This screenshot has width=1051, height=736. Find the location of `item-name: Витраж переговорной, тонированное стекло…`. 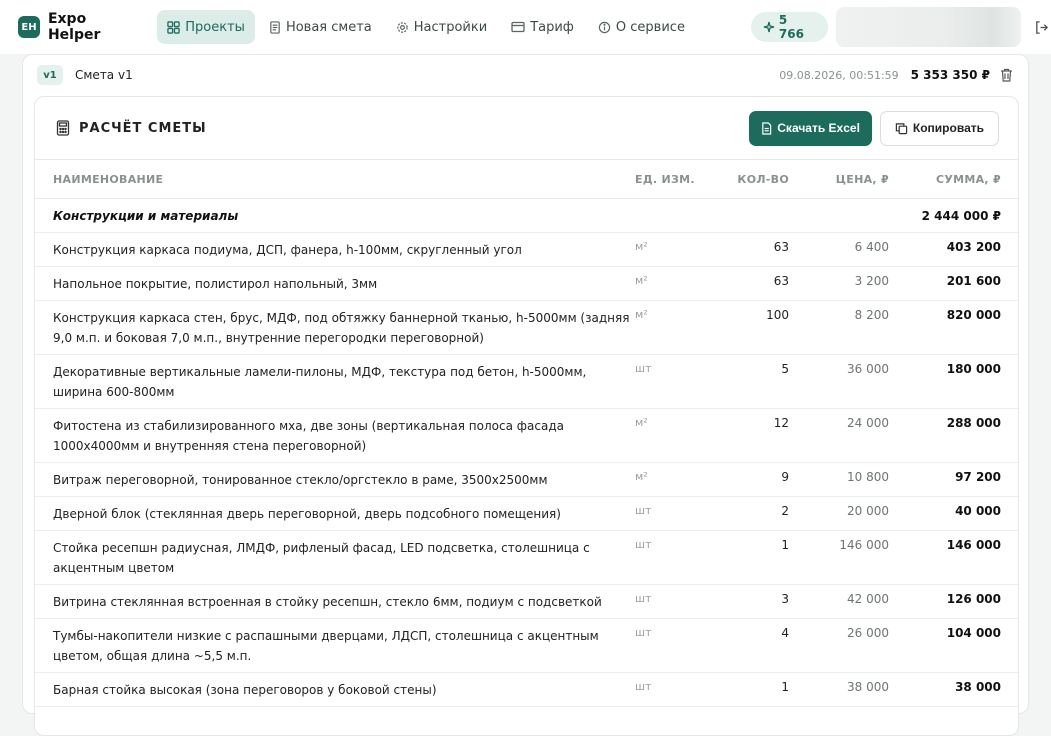

item-name: Витраж переговорной, тонированное стекло… is located at coordinates (300, 480).